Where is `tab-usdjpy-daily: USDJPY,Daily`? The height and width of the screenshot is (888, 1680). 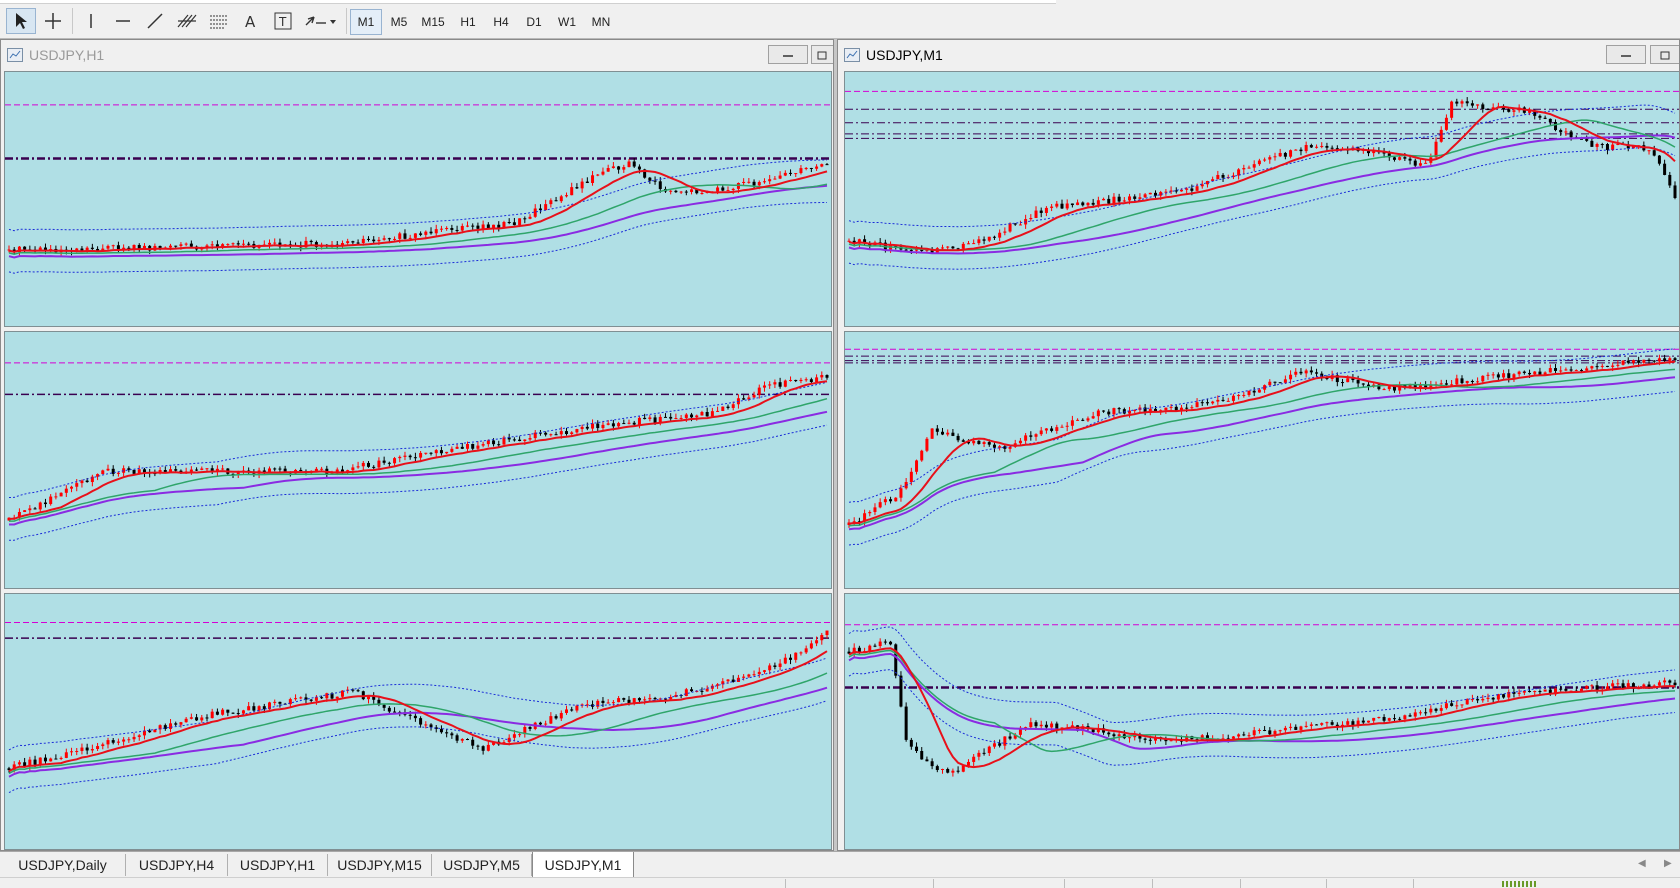
tab-usdjpy-daily: USDJPY,Daily is located at coordinates (63, 865).